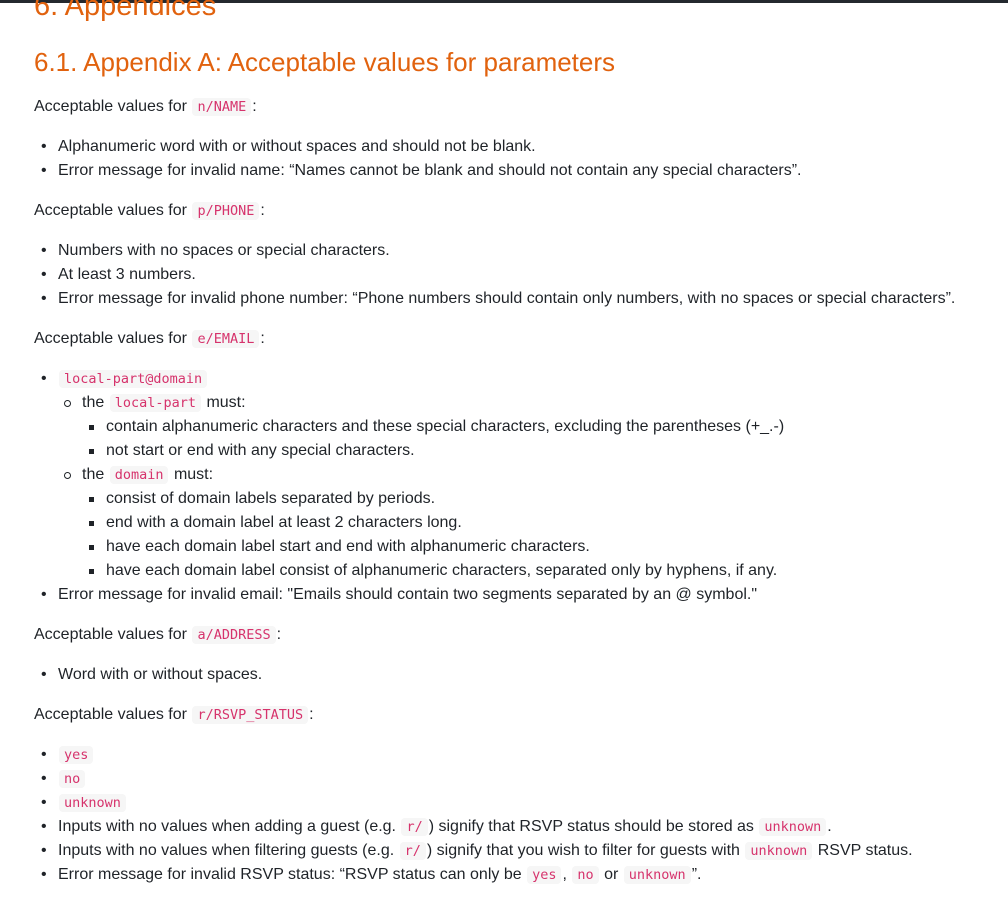 The height and width of the screenshot is (899, 1008). I want to click on local-part-code: local-part, so click(155, 403).